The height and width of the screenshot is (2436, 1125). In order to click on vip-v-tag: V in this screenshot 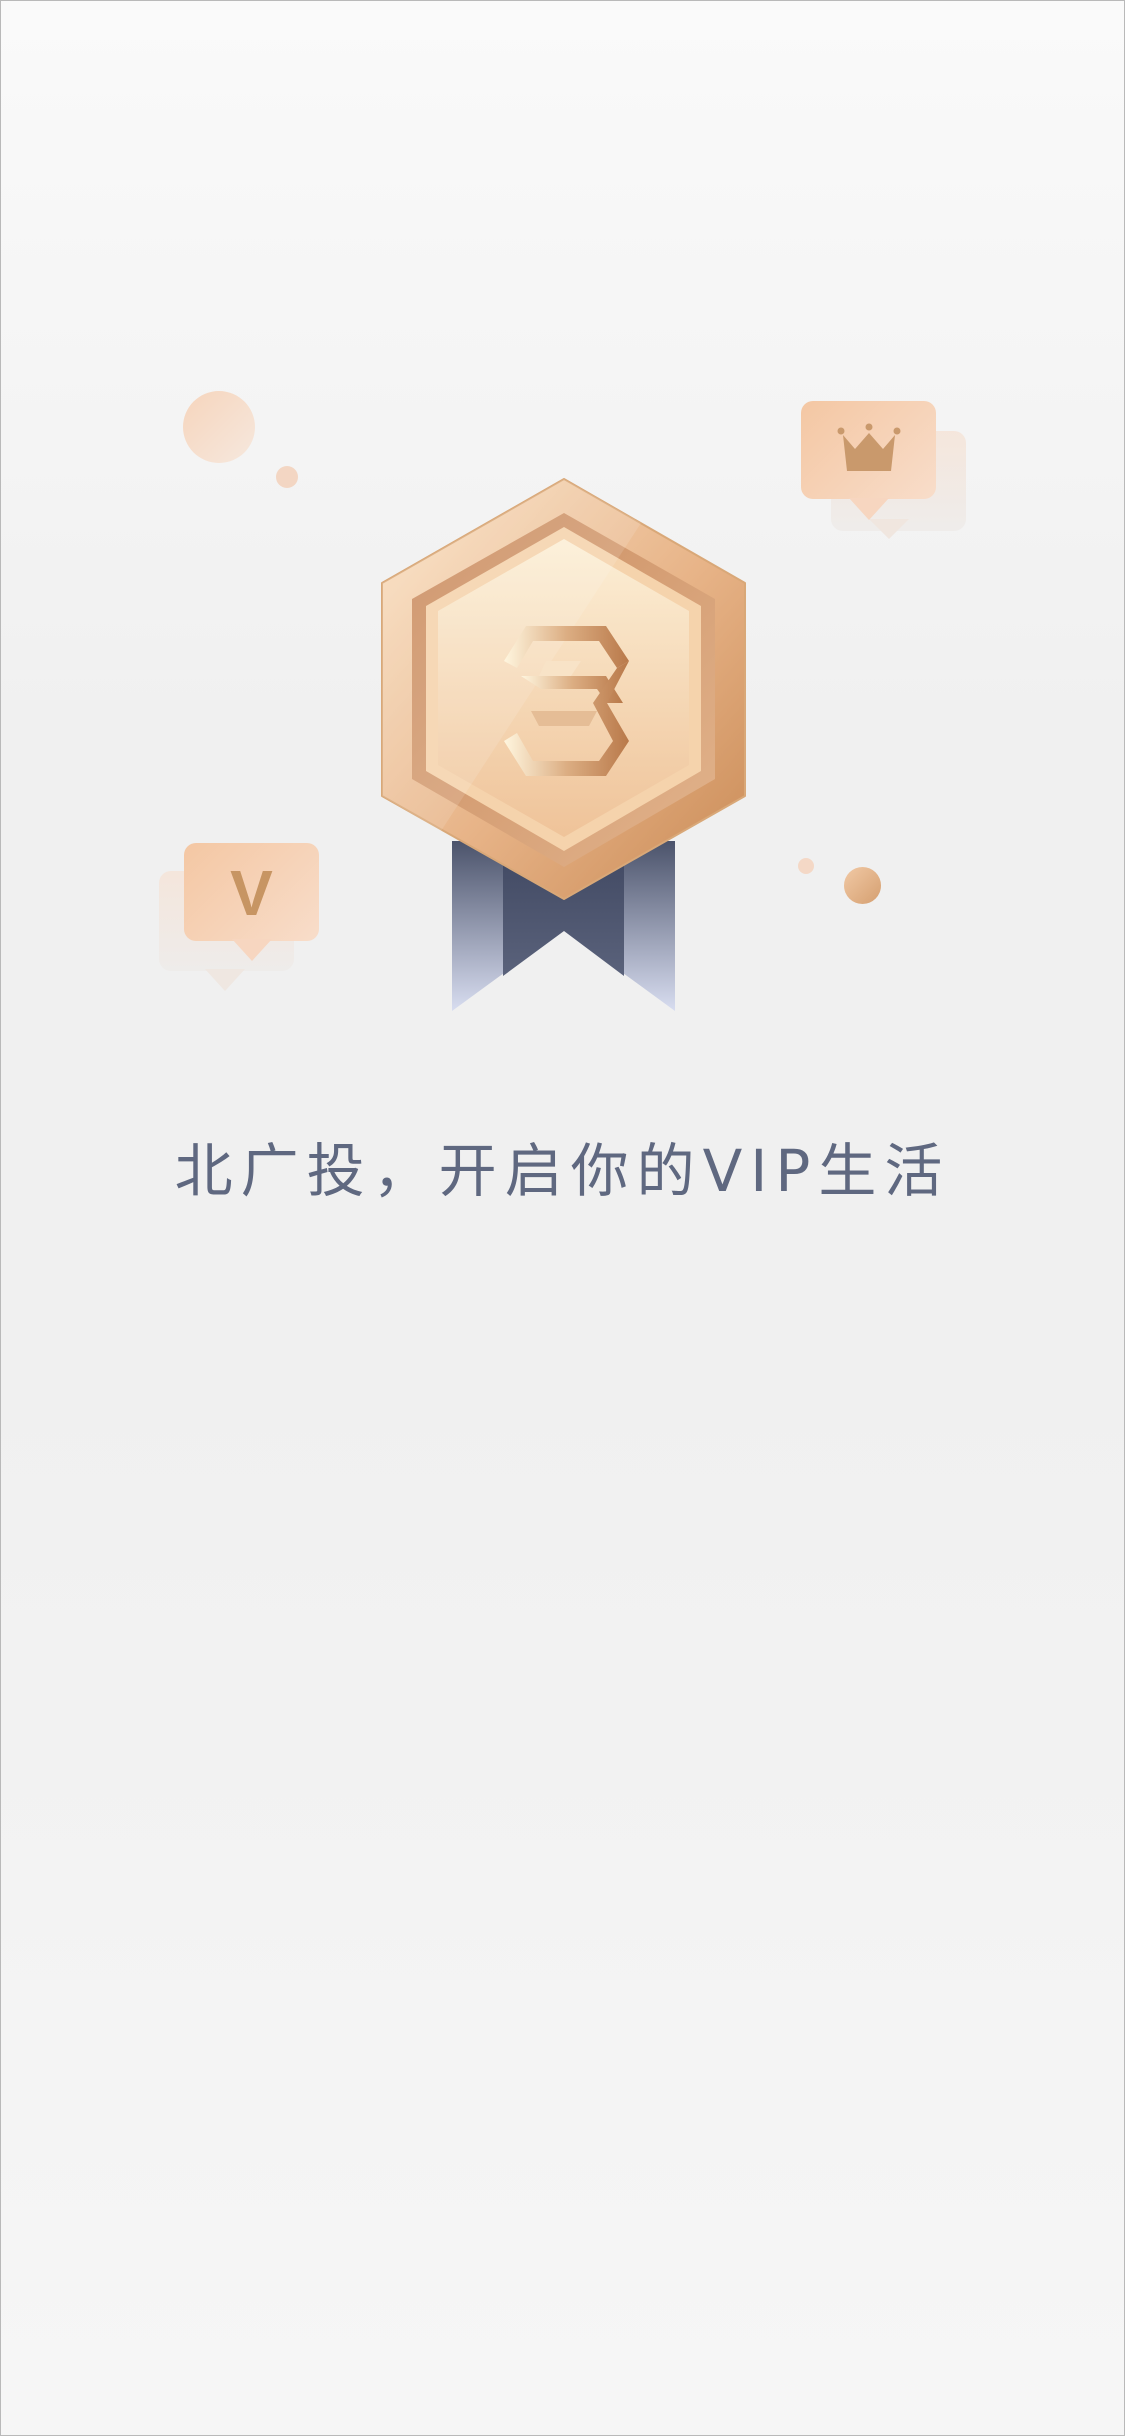, I will do `click(242, 921)`.